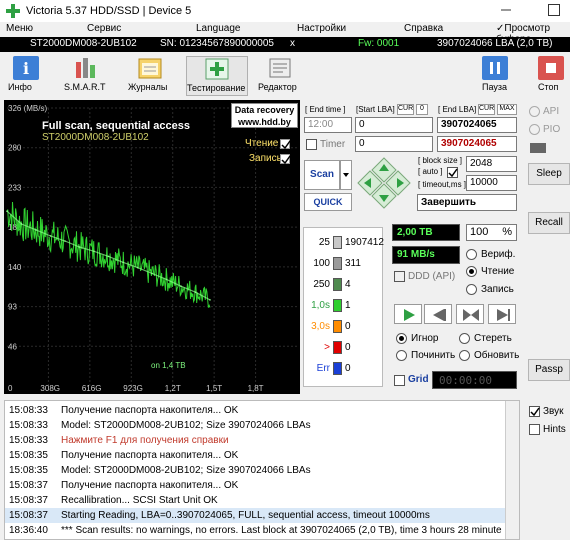  Describe the element at coordinates (467, 202) in the screenshot. I see `finish-action-select: Завершить` at that location.